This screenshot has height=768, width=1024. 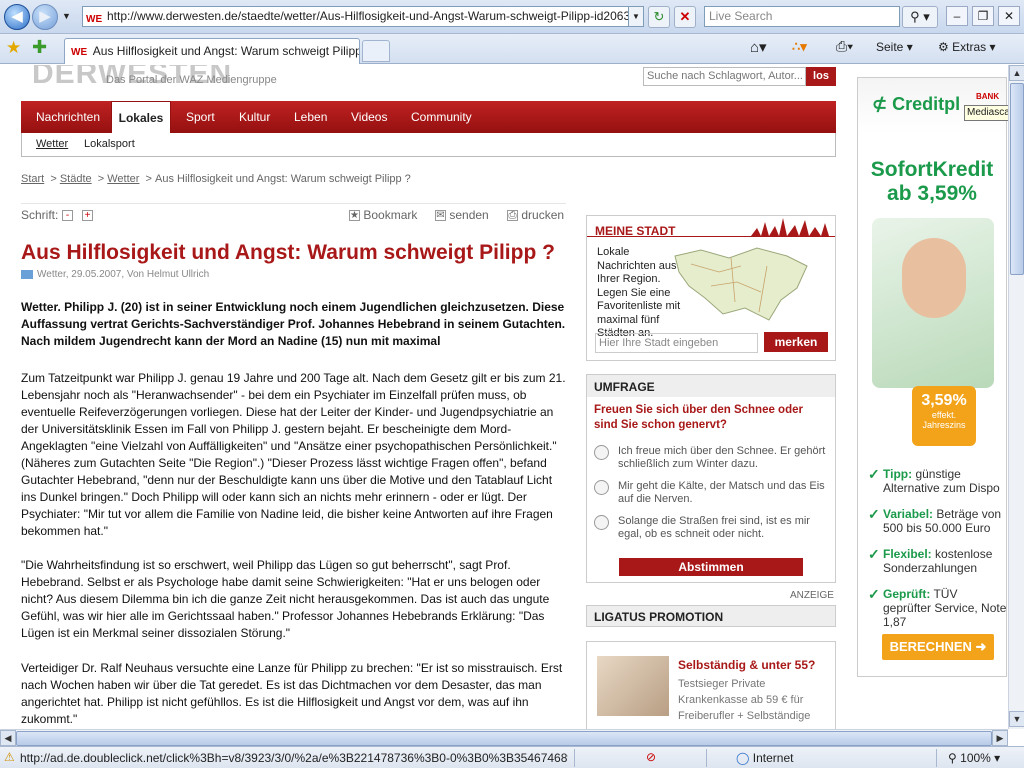 What do you see at coordinates (685, 17) in the screenshot?
I see `stop-icon: ✕` at bounding box center [685, 17].